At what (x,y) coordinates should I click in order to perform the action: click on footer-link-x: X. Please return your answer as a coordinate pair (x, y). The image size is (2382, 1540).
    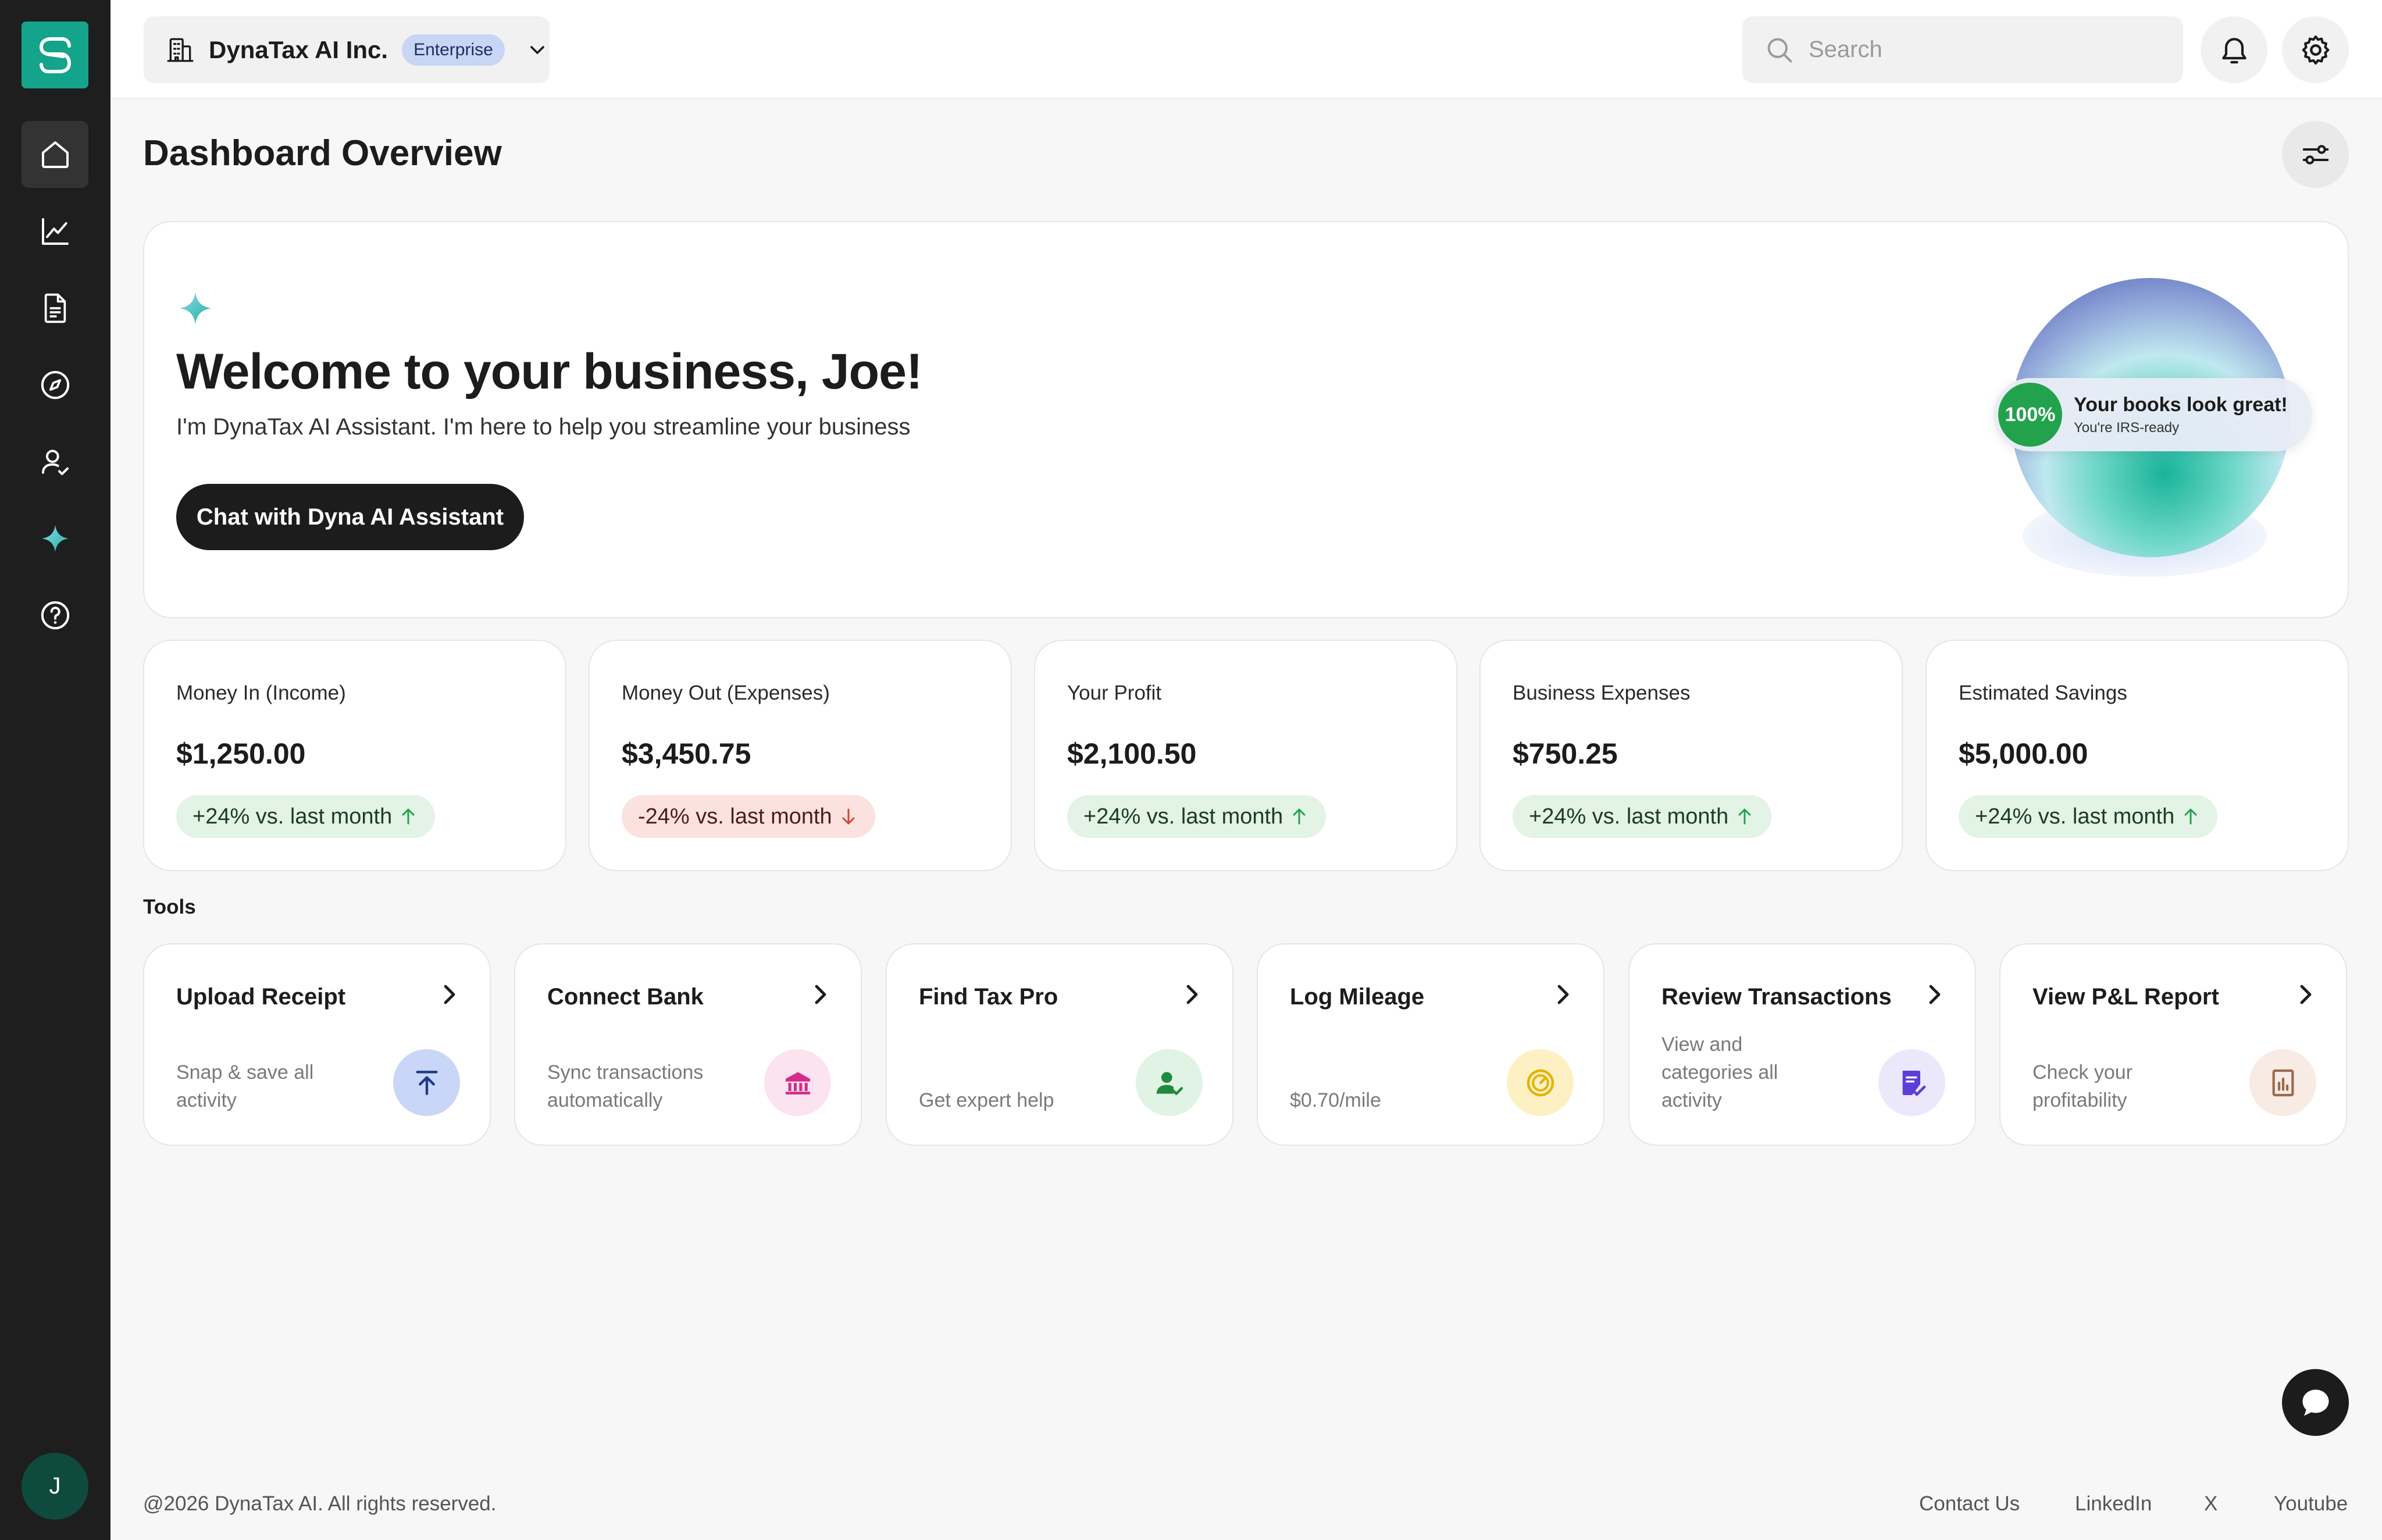
    Looking at the image, I should click on (2210, 1504).